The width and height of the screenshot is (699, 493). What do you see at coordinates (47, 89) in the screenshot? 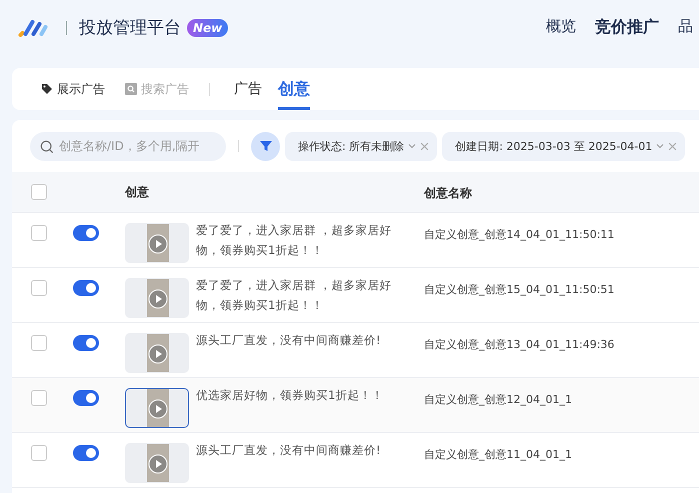
I see `tag-icon` at bounding box center [47, 89].